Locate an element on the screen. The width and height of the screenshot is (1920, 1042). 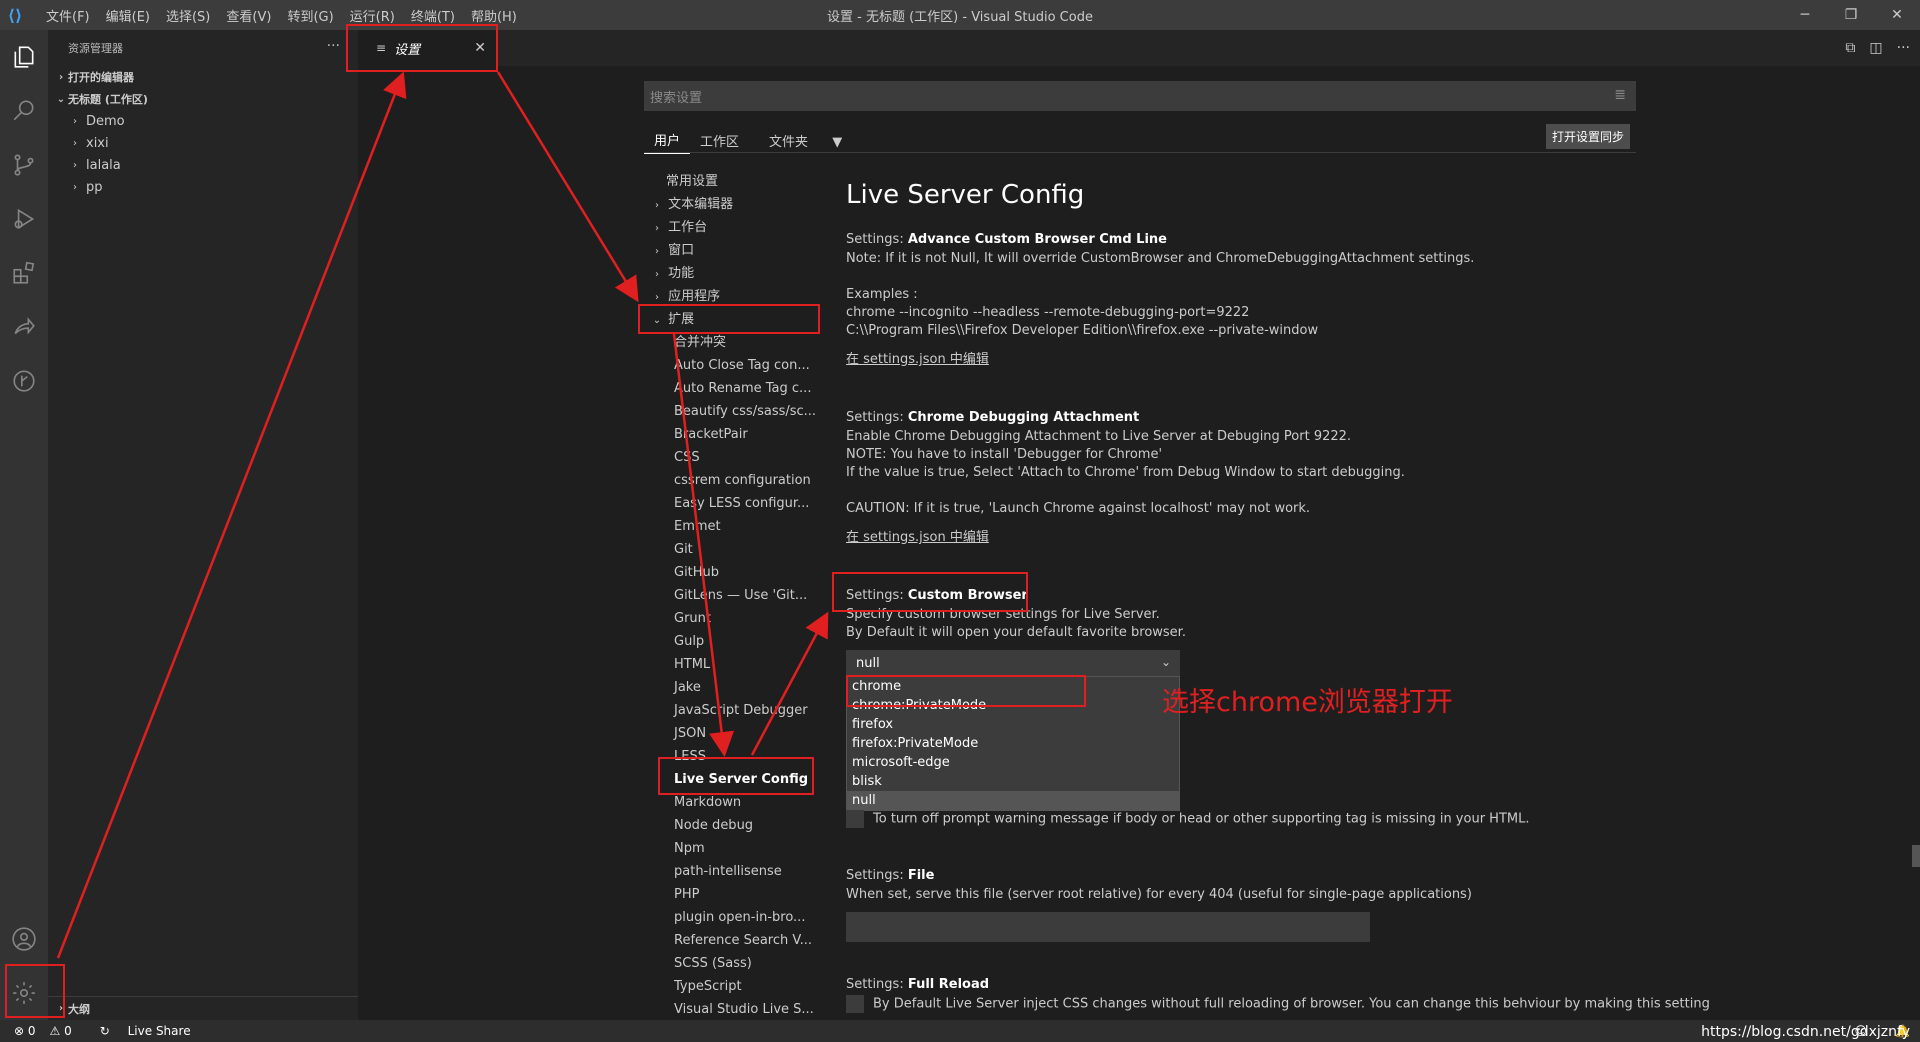
tab-workspace: 工作区 is located at coordinates (719, 140).